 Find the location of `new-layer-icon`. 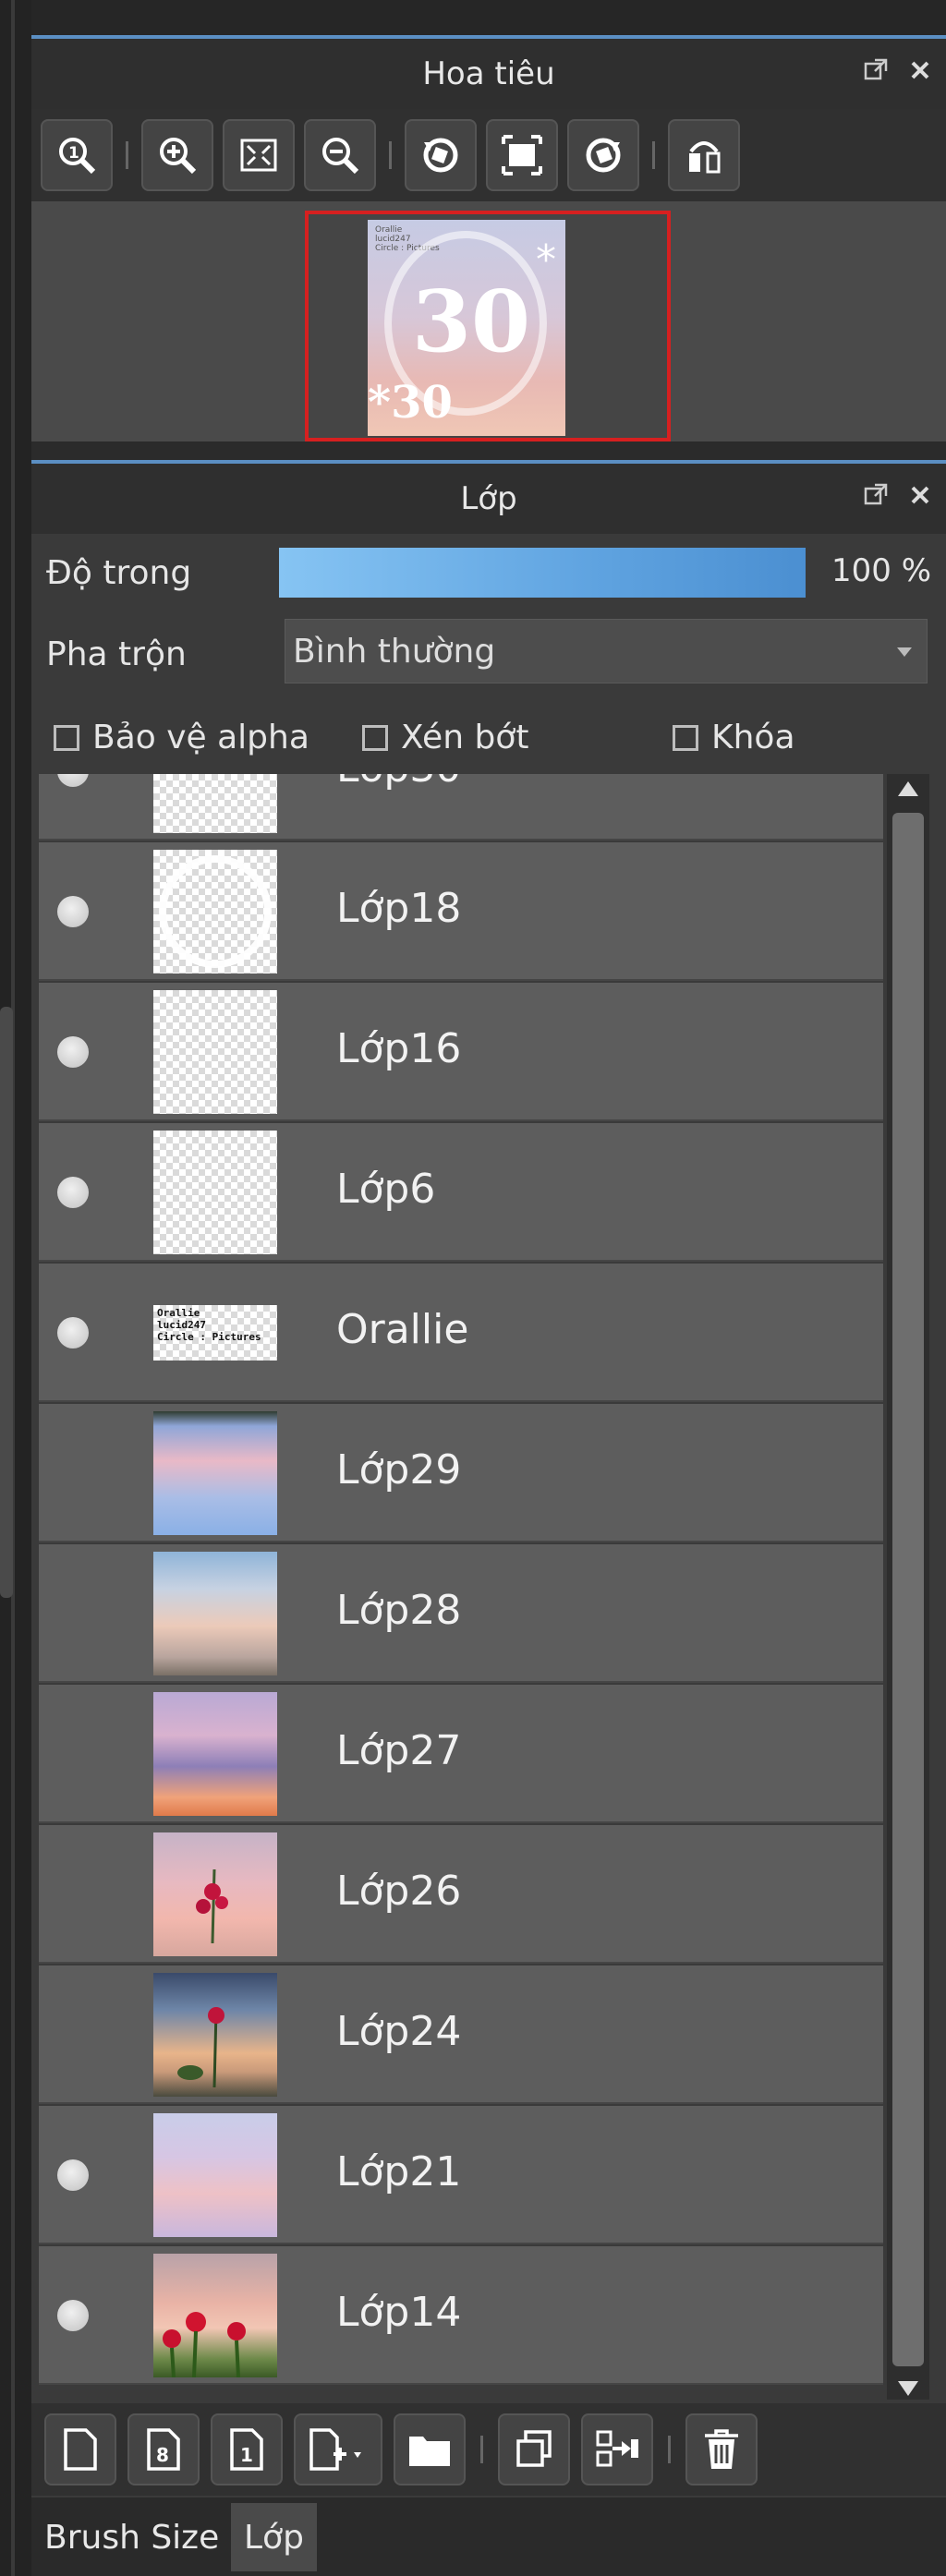

new-layer-icon is located at coordinates (80, 2449).